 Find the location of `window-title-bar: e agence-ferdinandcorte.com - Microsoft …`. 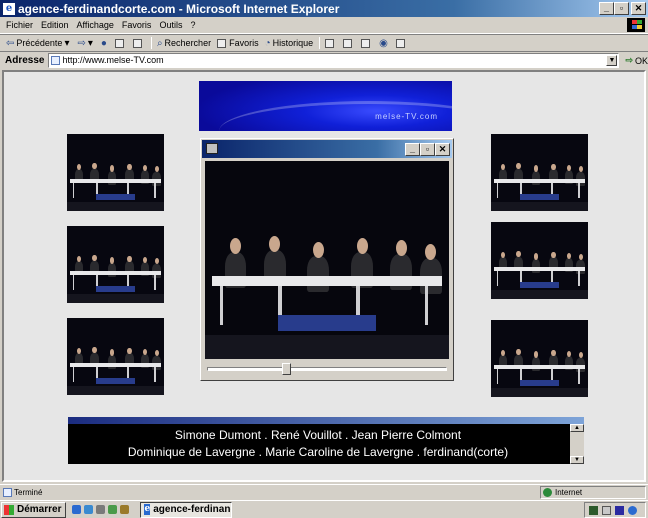

window-title-bar: e agence-ferdinandcorte.com - Microsoft … is located at coordinates (324, 8).